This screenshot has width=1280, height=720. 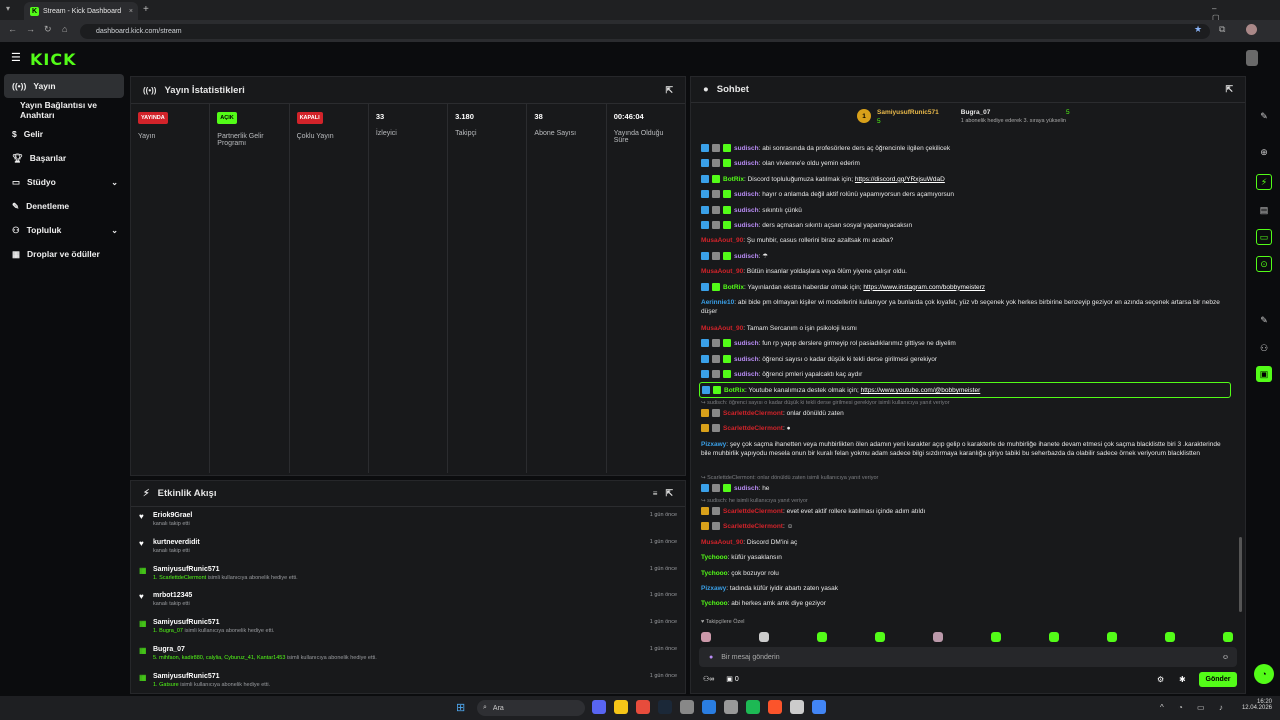 What do you see at coordinates (30, 29) in the screenshot?
I see `forward-icon: →` at bounding box center [30, 29].